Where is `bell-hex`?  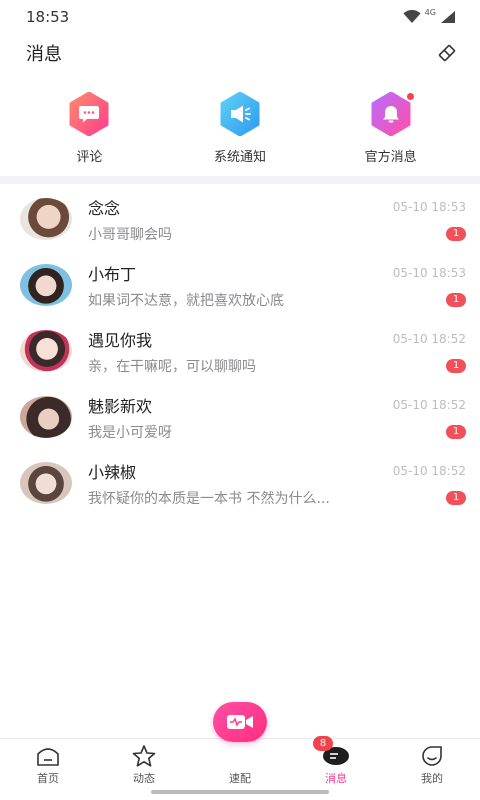 bell-hex is located at coordinates (392, 114).